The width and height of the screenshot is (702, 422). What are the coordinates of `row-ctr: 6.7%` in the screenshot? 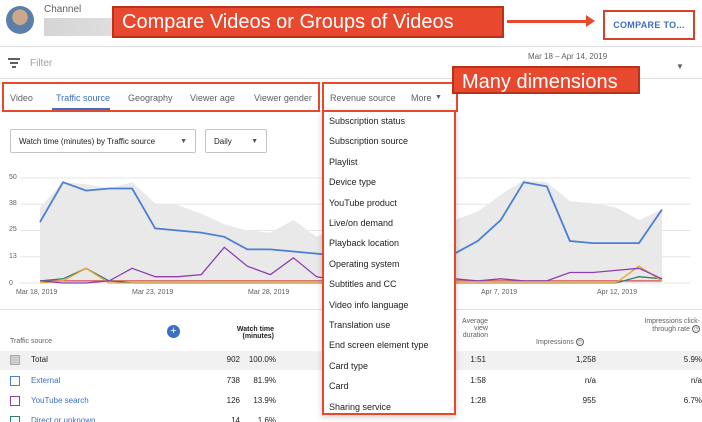 It's located at (692, 400).